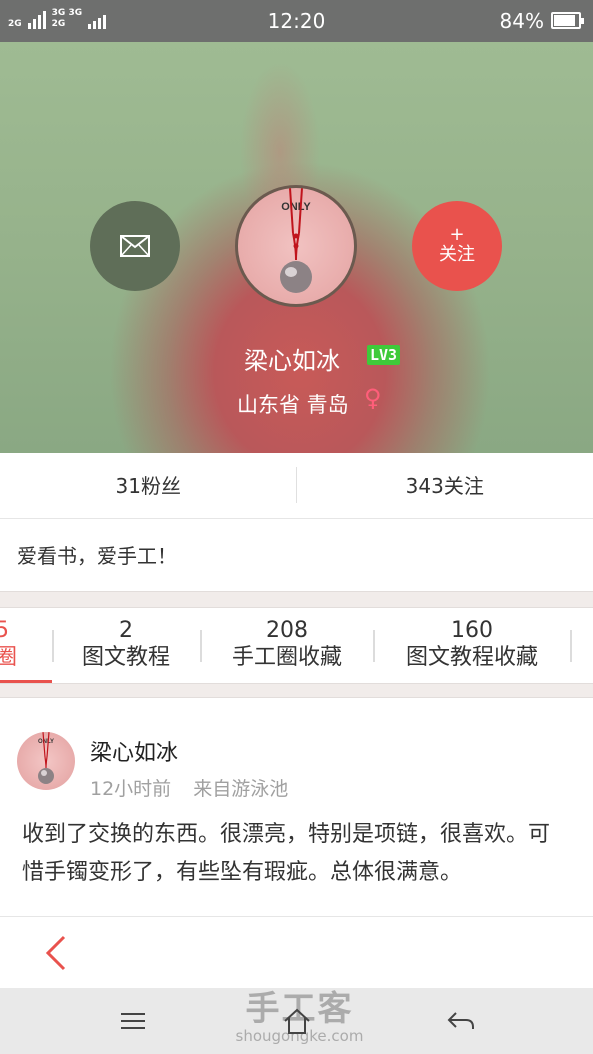 Image resolution: width=593 pixels, height=1054 pixels. I want to click on pendant-image: ONLY, so click(296, 240).